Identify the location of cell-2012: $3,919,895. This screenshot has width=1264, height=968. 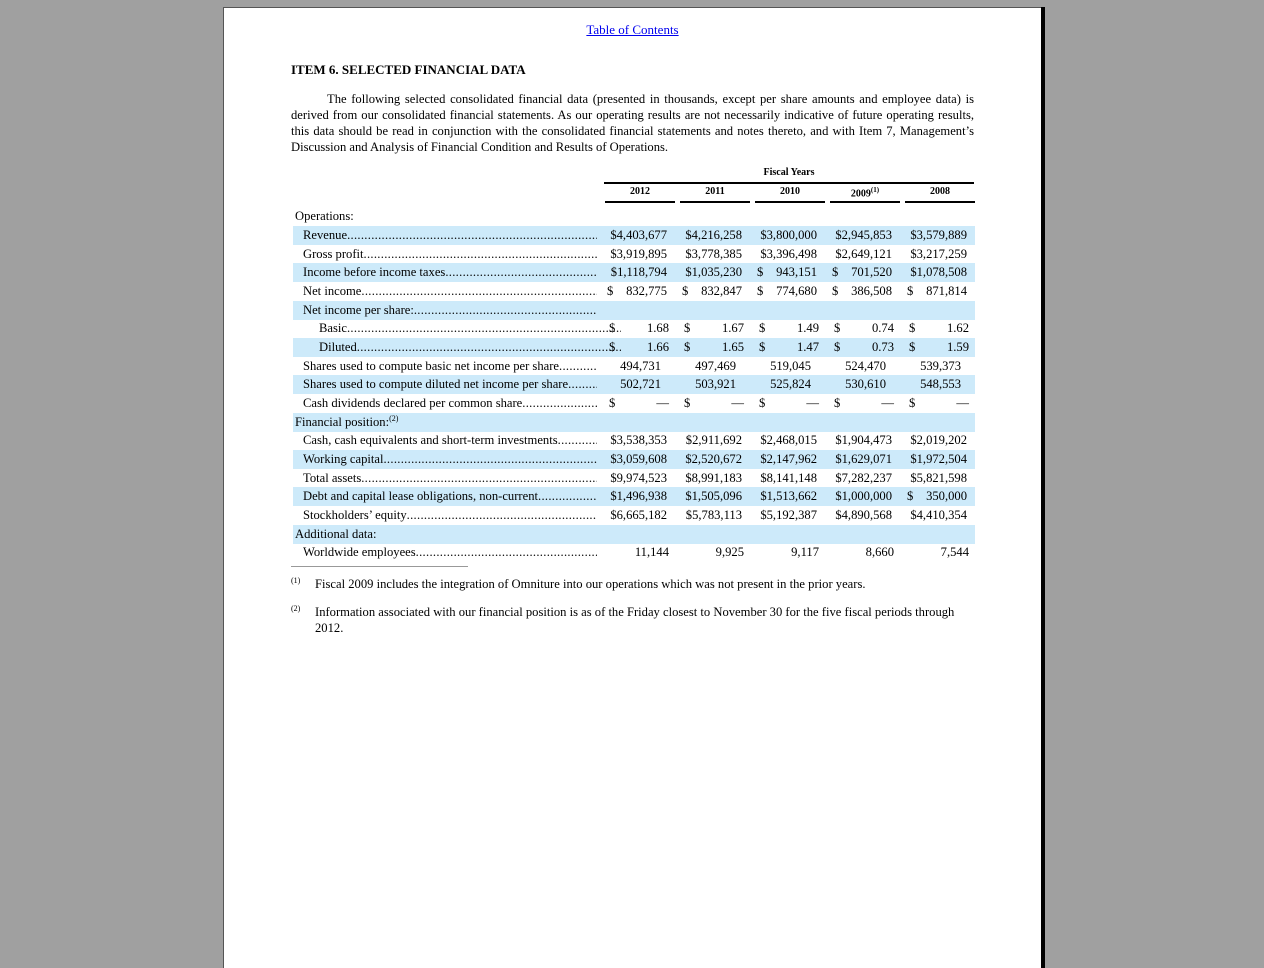
(638, 254).